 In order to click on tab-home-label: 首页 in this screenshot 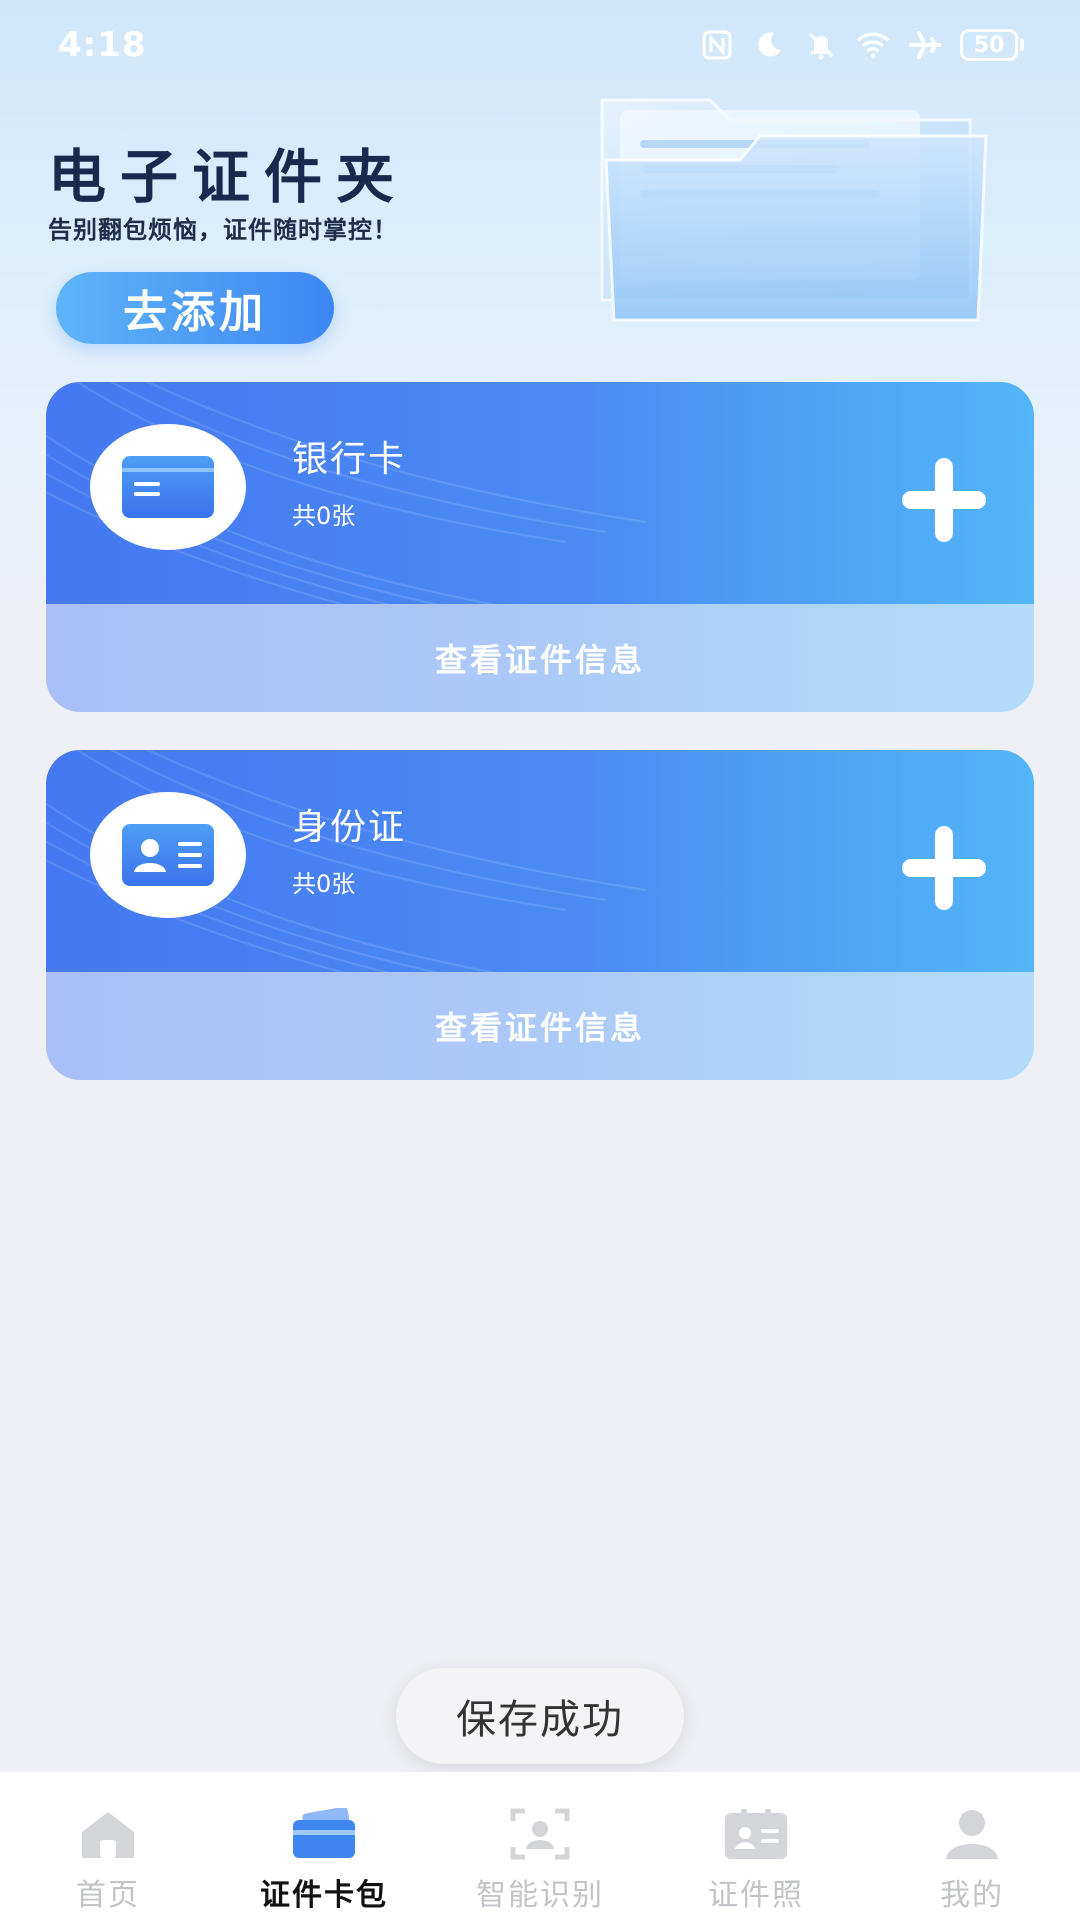, I will do `click(108, 1895)`.